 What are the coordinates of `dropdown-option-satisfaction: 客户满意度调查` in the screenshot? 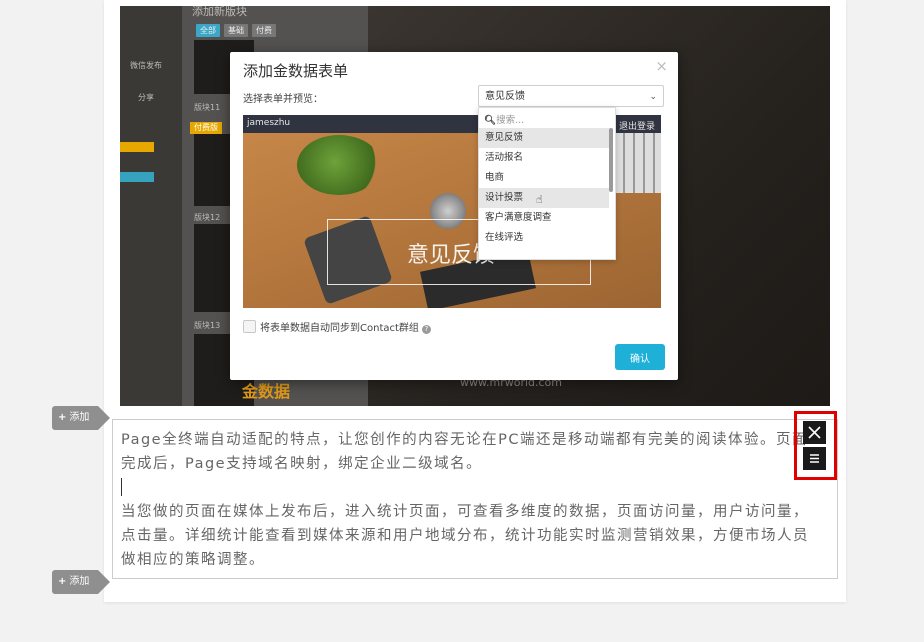 It's located at (544, 218).